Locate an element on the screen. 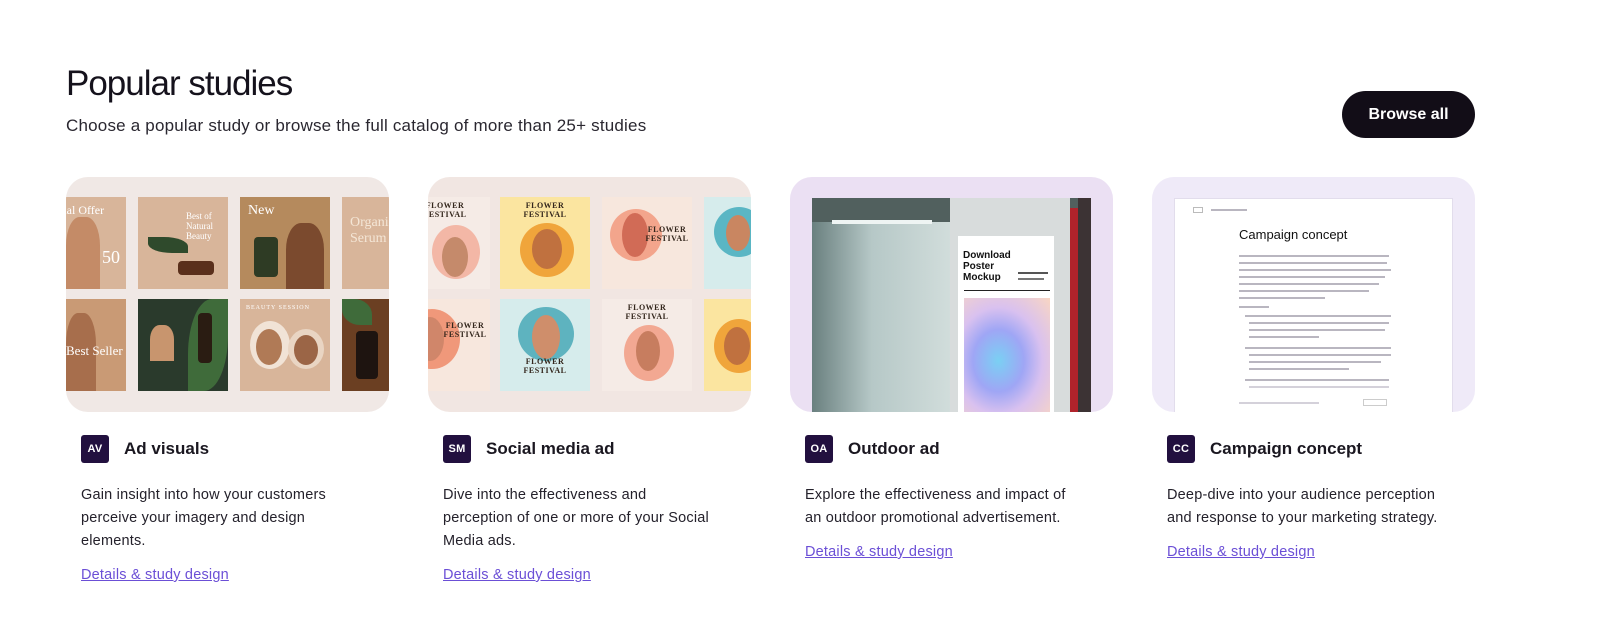  poster-divider is located at coordinates (1007, 290).